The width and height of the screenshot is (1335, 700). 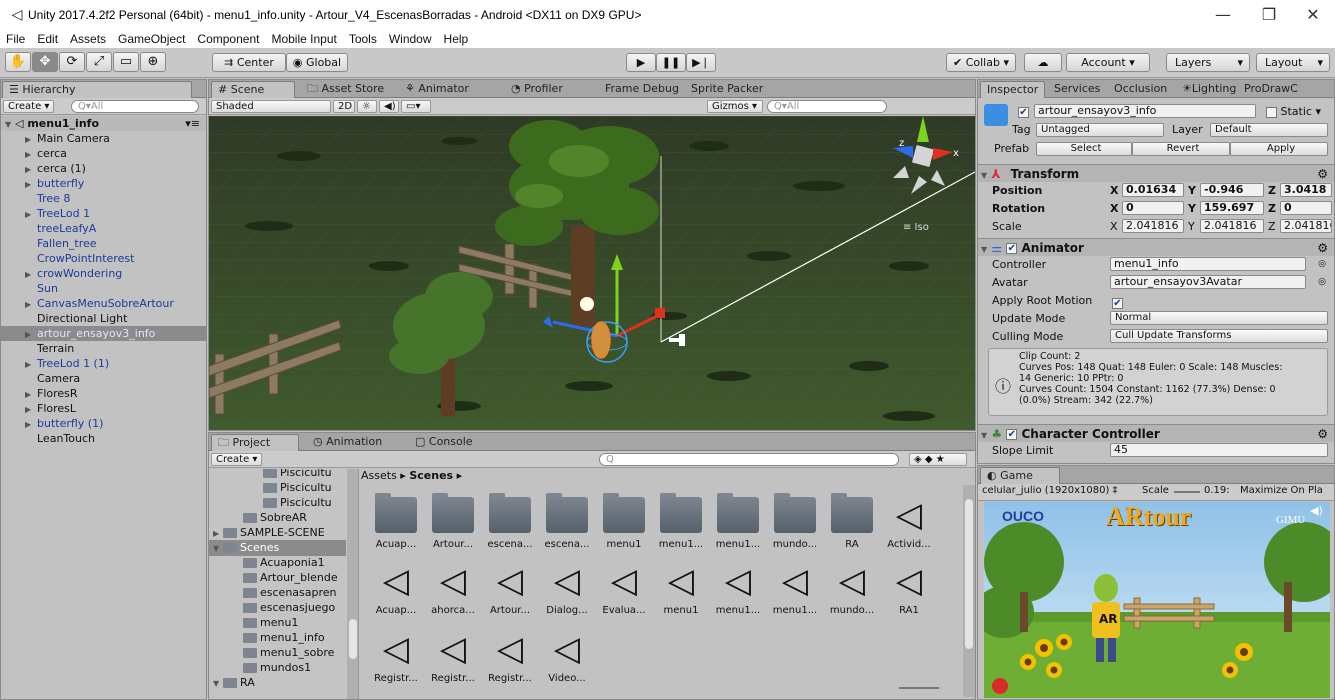 I want to click on project-tree-item: menu1, so click(x=277, y=623).